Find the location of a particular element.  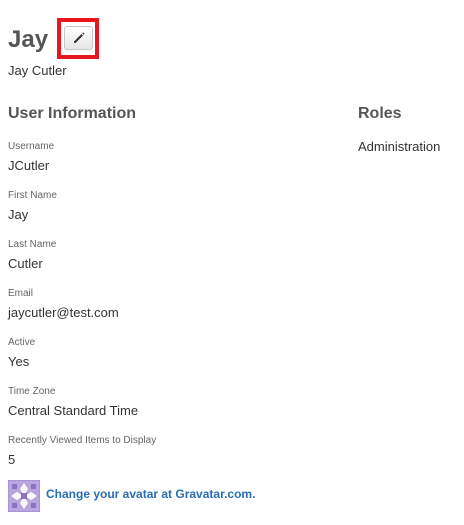

first-name-value: Jay is located at coordinates (18, 214).